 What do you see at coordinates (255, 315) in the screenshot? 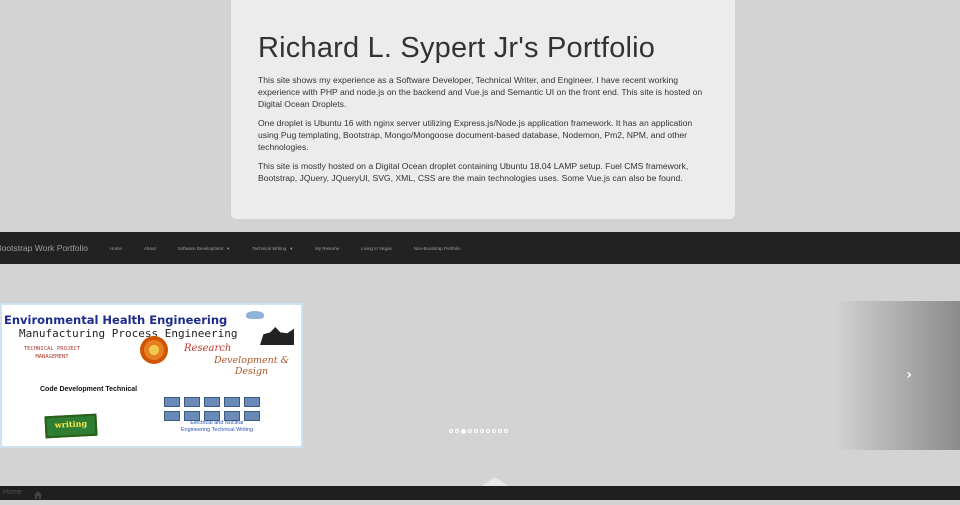
I see `flask-icon` at bounding box center [255, 315].